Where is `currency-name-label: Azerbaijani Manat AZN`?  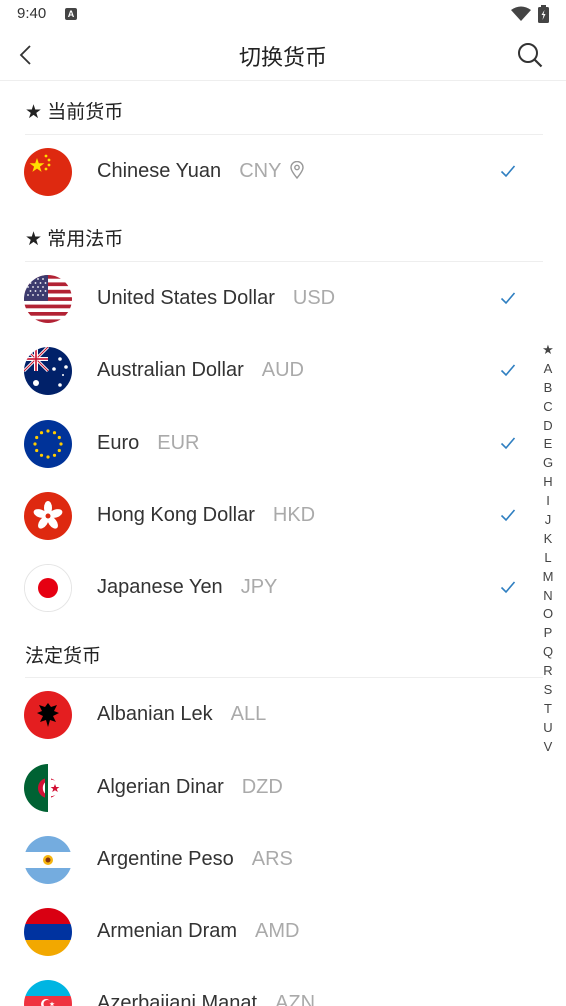
currency-name-label: Azerbaijani Manat AZN is located at coordinates (206, 999).